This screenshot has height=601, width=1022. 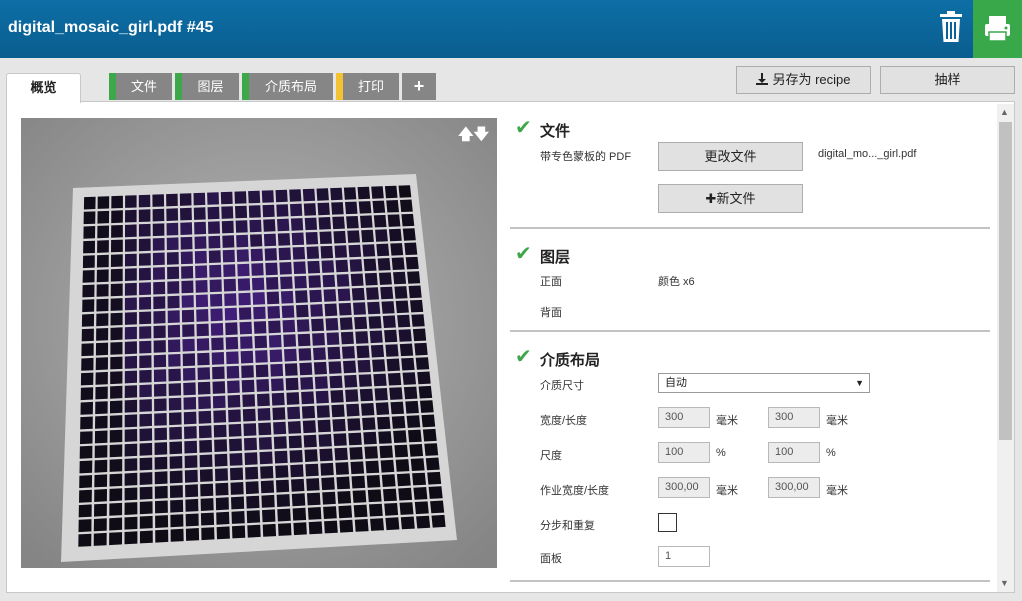 What do you see at coordinates (764, 383) in the screenshot?
I see `media-size-select: 自动 ▼` at bounding box center [764, 383].